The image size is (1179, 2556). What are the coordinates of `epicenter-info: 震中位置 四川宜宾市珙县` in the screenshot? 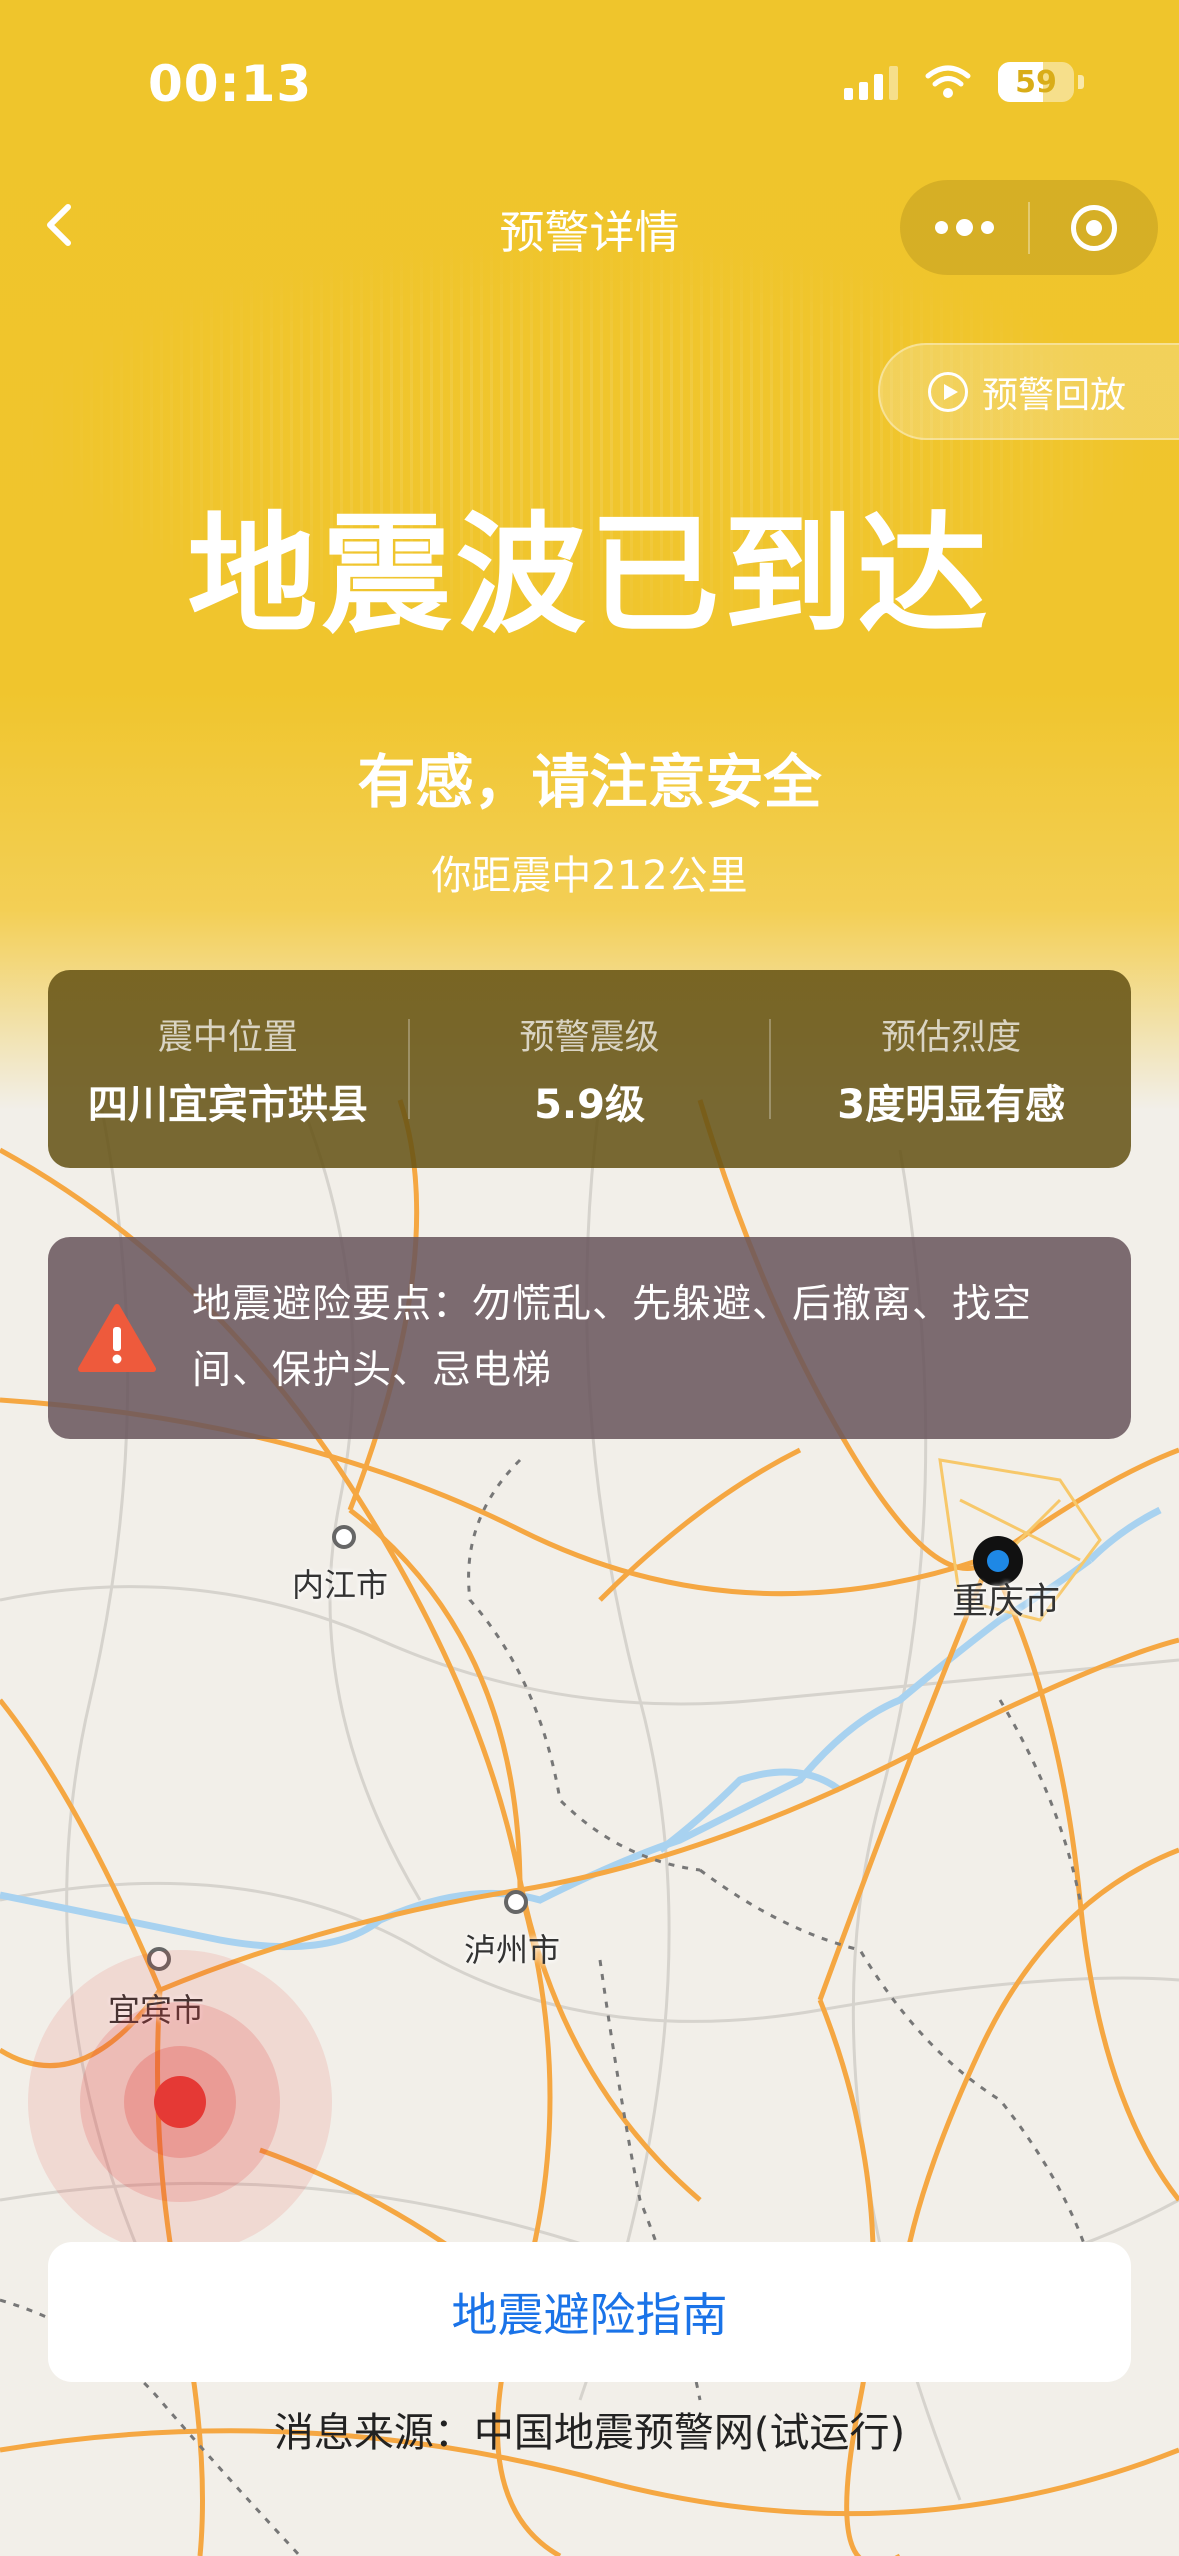 It's located at (228, 1069).